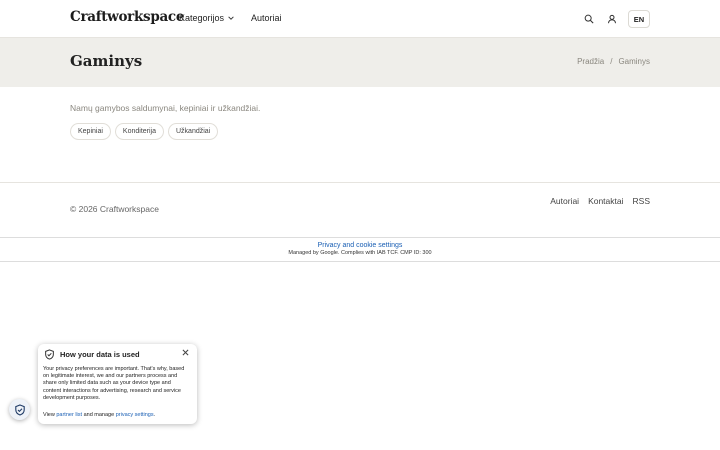  I want to click on main-nav: Kategorijos Autoriai, so click(230, 18).